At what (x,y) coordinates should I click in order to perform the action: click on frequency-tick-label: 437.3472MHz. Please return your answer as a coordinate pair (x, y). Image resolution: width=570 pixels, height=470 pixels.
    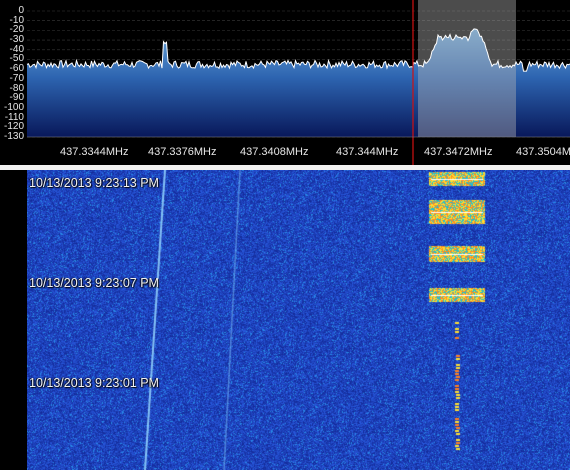
    Looking at the image, I should click on (458, 152).